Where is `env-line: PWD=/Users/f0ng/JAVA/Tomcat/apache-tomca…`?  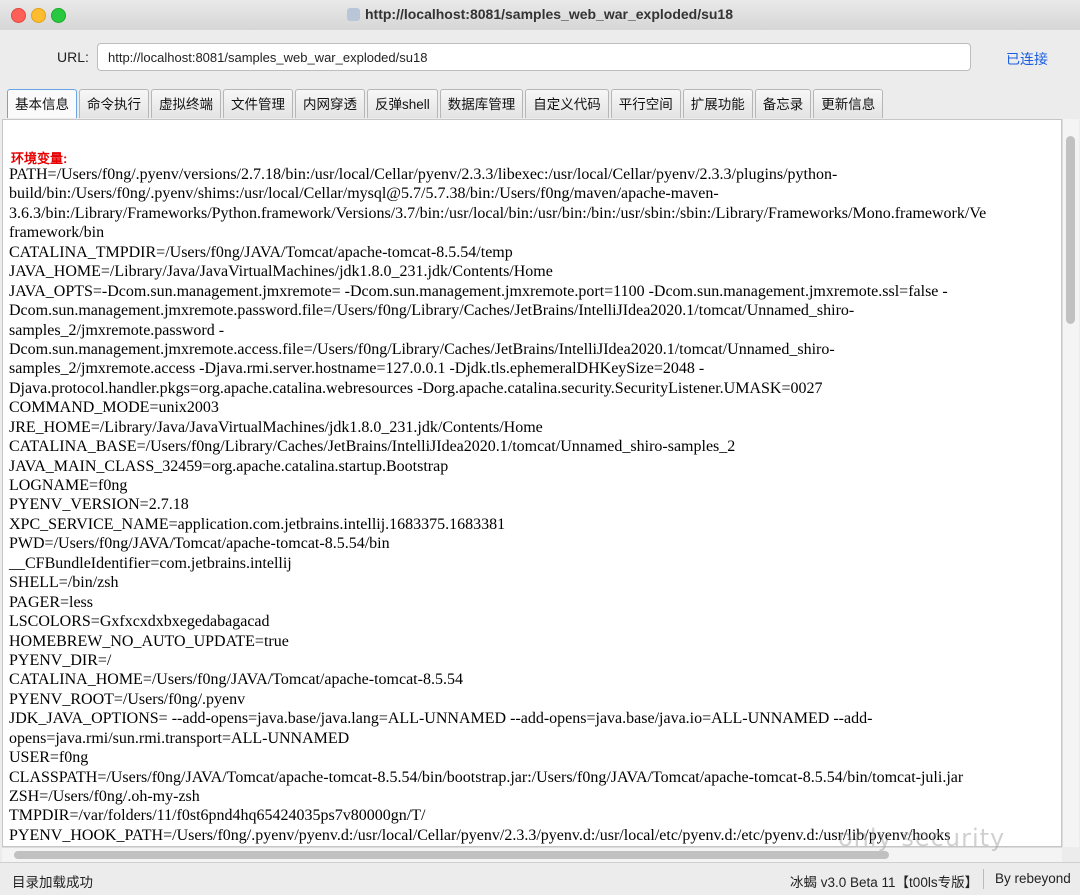
env-line: PWD=/Users/f0ng/JAVA/Tomcat/apache-tomca… is located at coordinates (199, 544).